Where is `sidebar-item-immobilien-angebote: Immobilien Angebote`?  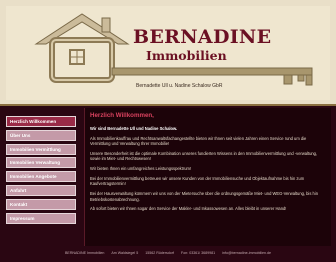
sidebar-item-immobilien-angebote: Immobilien Angebote is located at coordinates (41, 177).